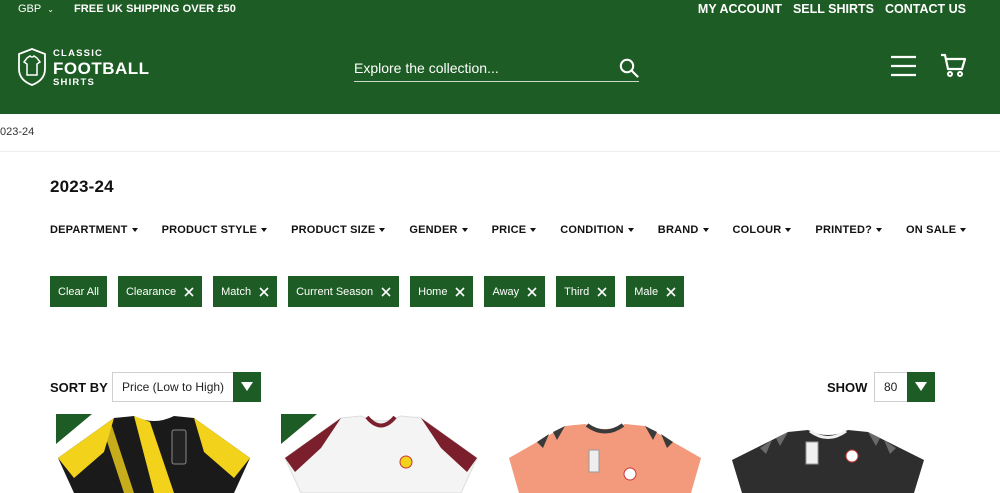 This screenshot has height=493, width=1000. Describe the element at coordinates (509, 230) in the screenshot. I see `filter-label: PRICE` at that location.